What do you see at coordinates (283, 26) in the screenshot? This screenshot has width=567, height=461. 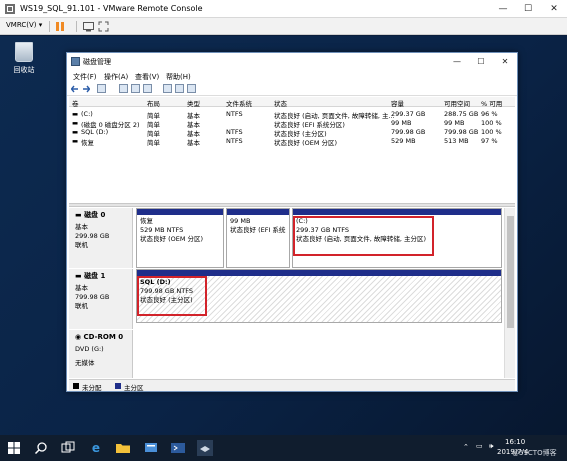 I see `vmrc-toolbar: VMRC(V) ▾` at bounding box center [283, 26].